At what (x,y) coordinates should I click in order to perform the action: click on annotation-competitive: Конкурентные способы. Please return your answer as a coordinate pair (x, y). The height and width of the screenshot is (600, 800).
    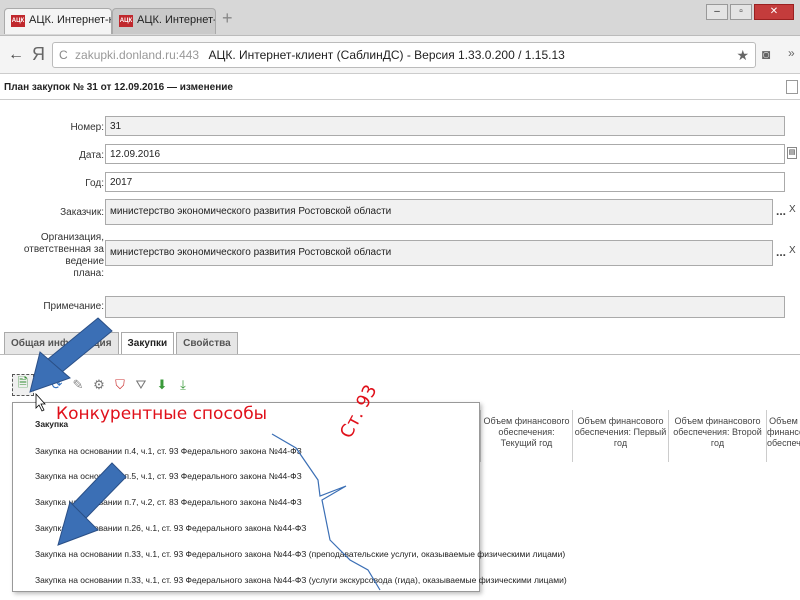
    Looking at the image, I should click on (162, 414).